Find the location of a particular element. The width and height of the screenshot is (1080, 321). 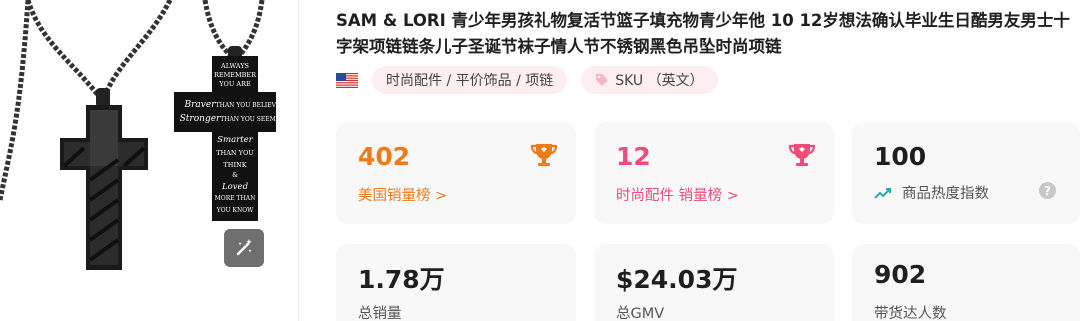

category-rank-link: 时尚配件 销量榜 > is located at coordinates (677, 194).